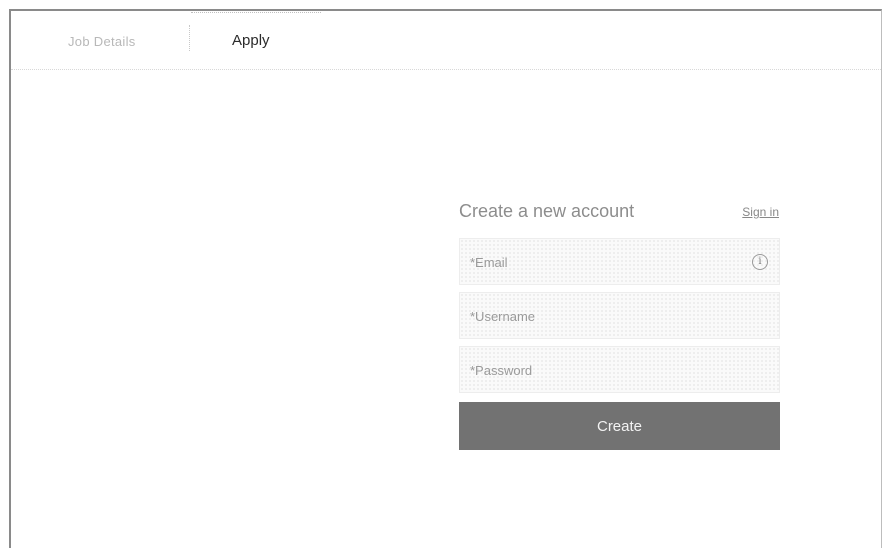  Describe the element at coordinates (547, 211) in the screenshot. I see `form-title: Create a new account` at that location.